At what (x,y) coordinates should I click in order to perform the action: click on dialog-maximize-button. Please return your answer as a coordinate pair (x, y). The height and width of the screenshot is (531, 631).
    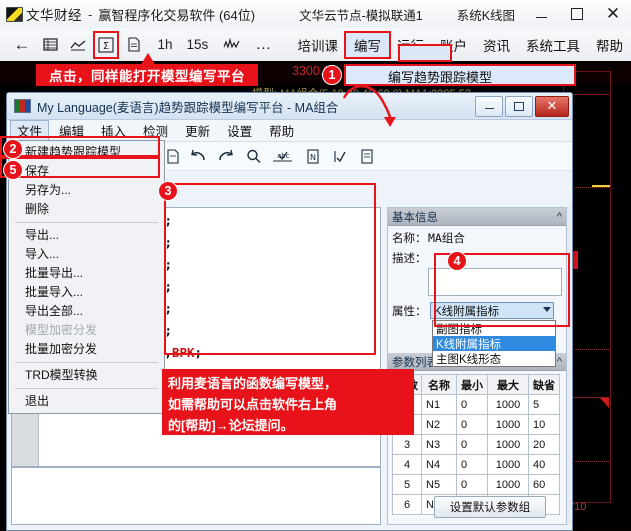
    Looking at the image, I should click on (519, 106).